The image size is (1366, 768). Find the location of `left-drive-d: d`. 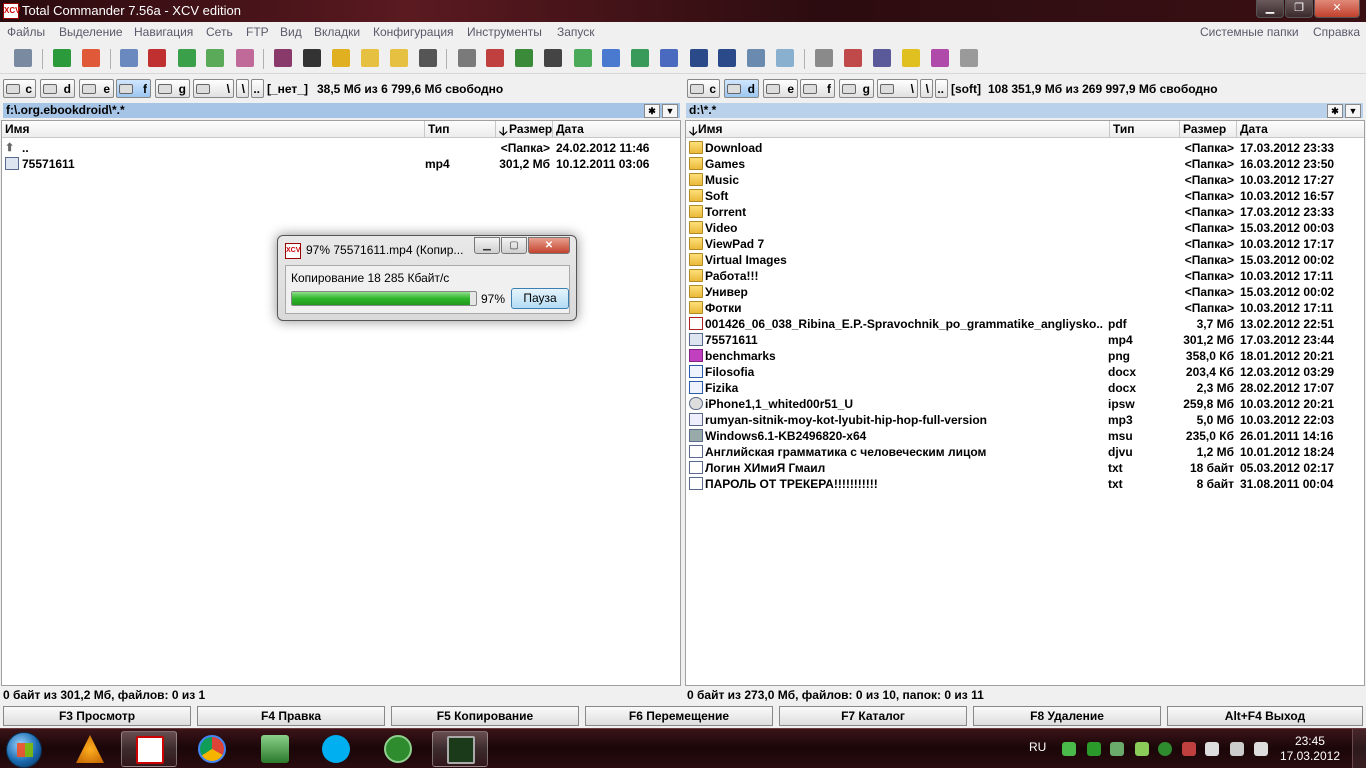

left-drive-d: d is located at coordinates (57, 88).